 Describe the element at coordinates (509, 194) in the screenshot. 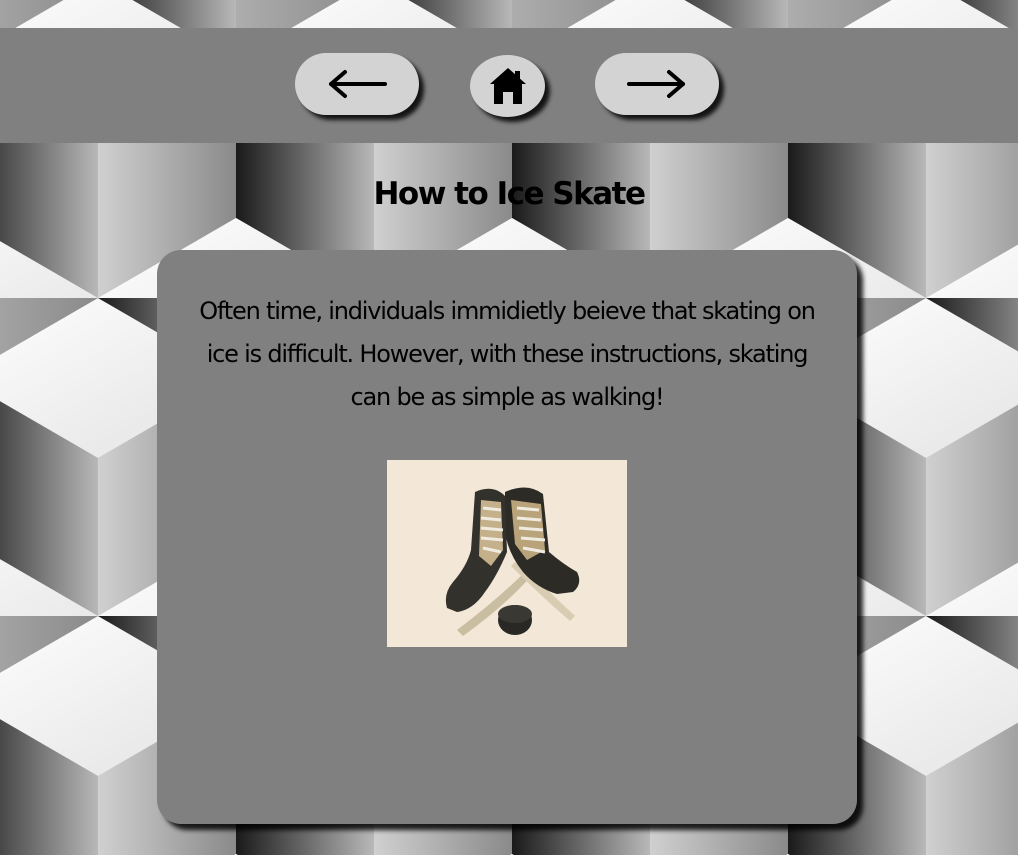

I see `page-title: How to Ice Skate` at that location.